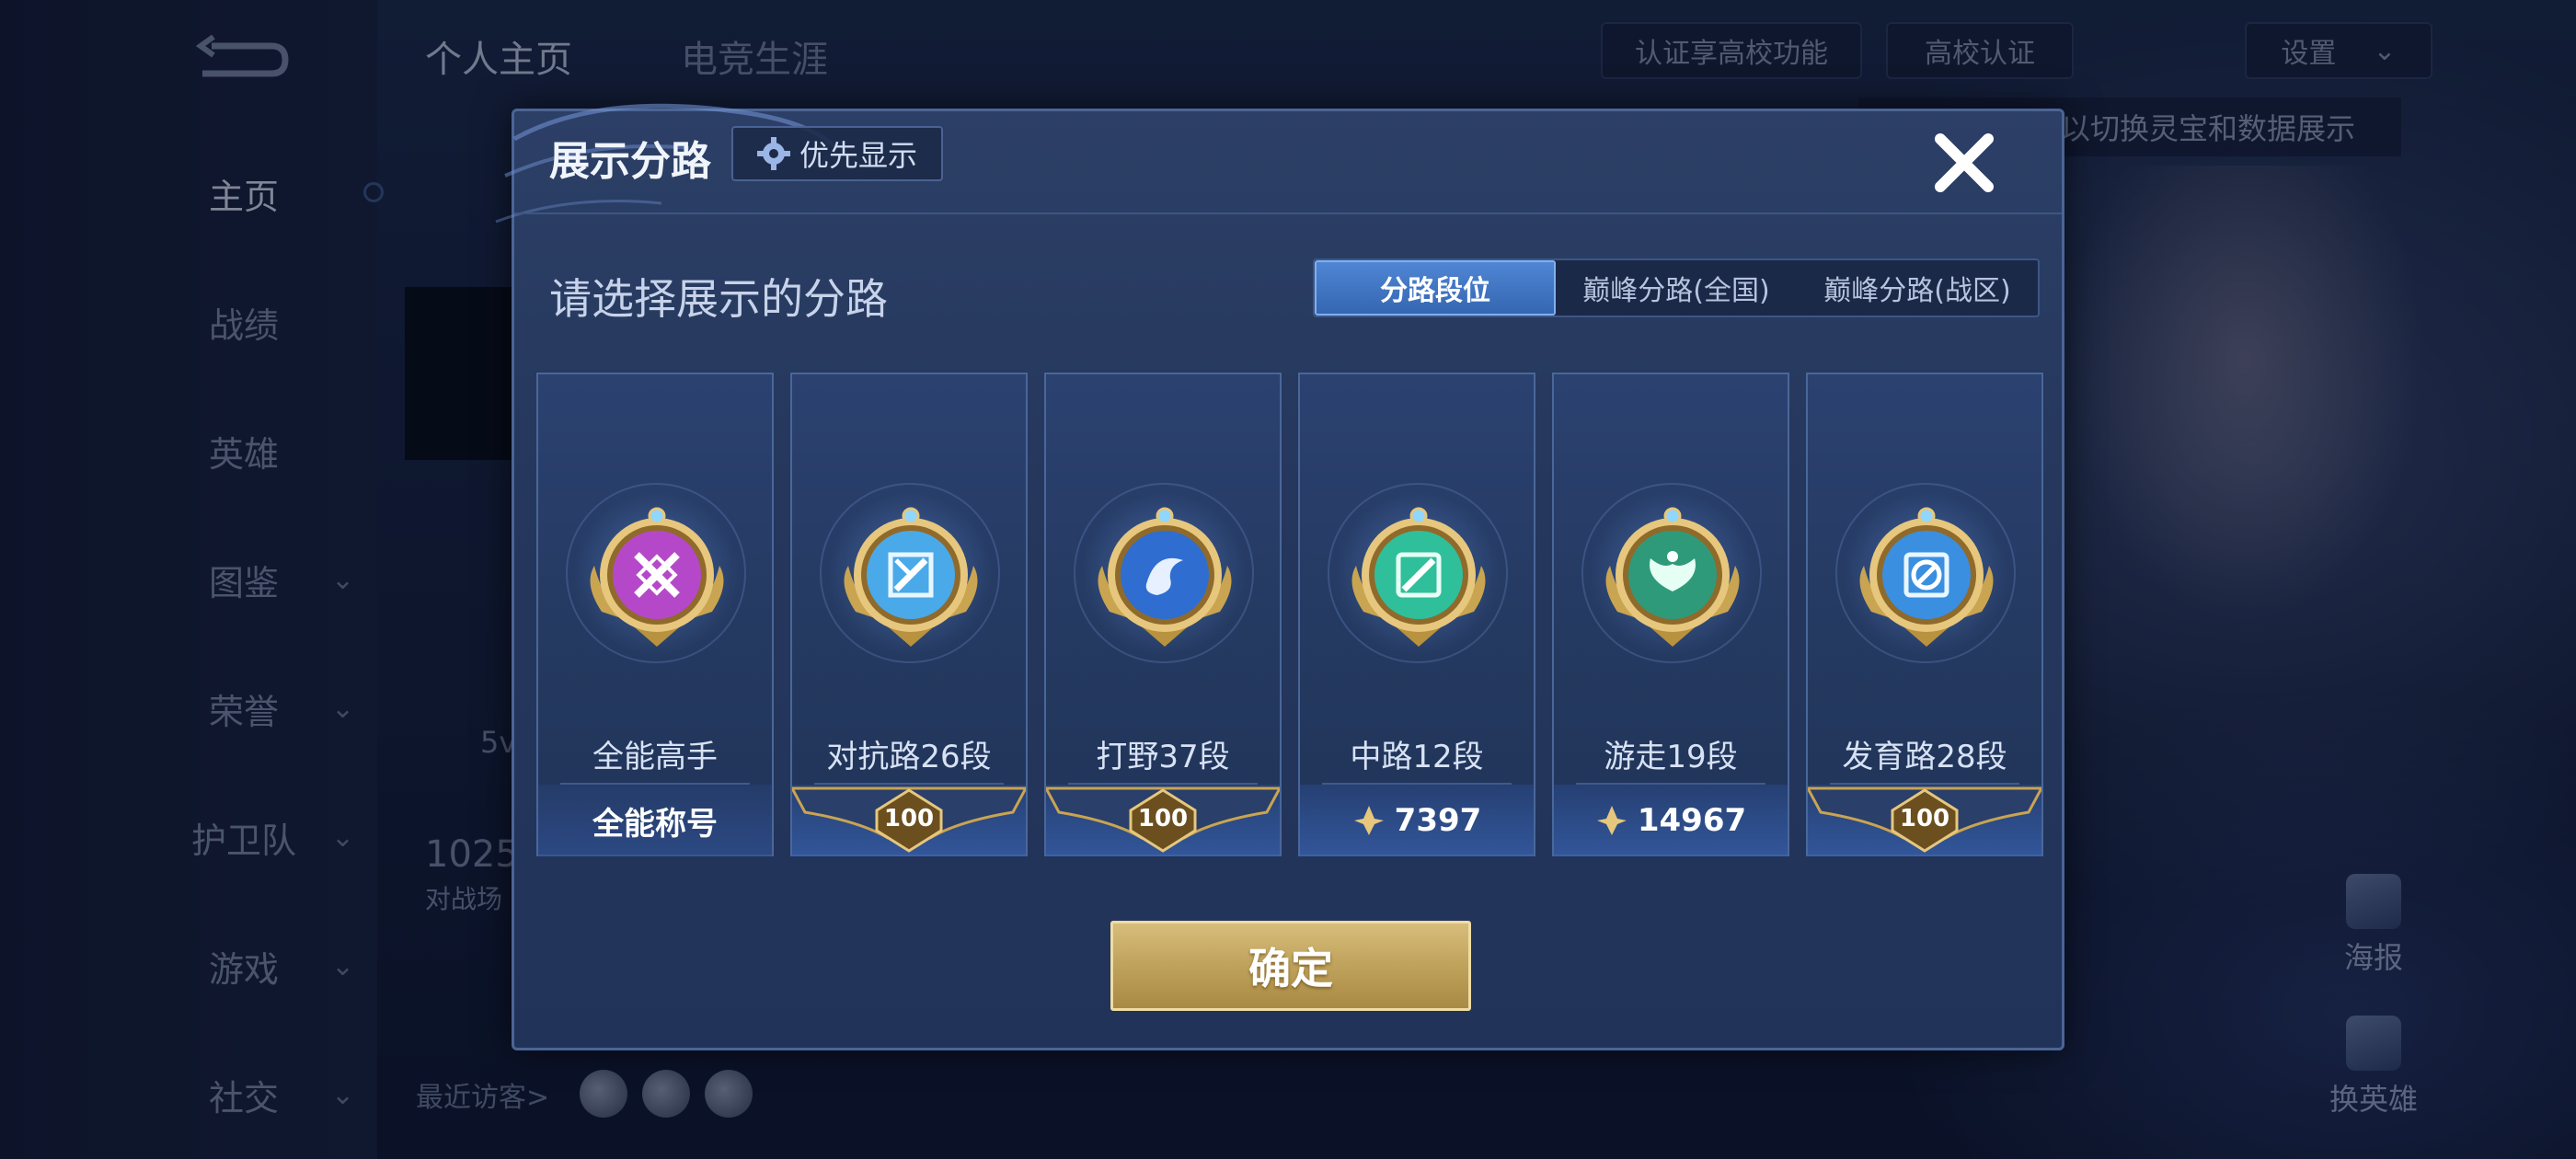 The height and width of the screenshot is (1159, 2576). Describe the element at coordinates (630, 161) in the screenshot. I see `dialog-title: 展示分路` at that location.